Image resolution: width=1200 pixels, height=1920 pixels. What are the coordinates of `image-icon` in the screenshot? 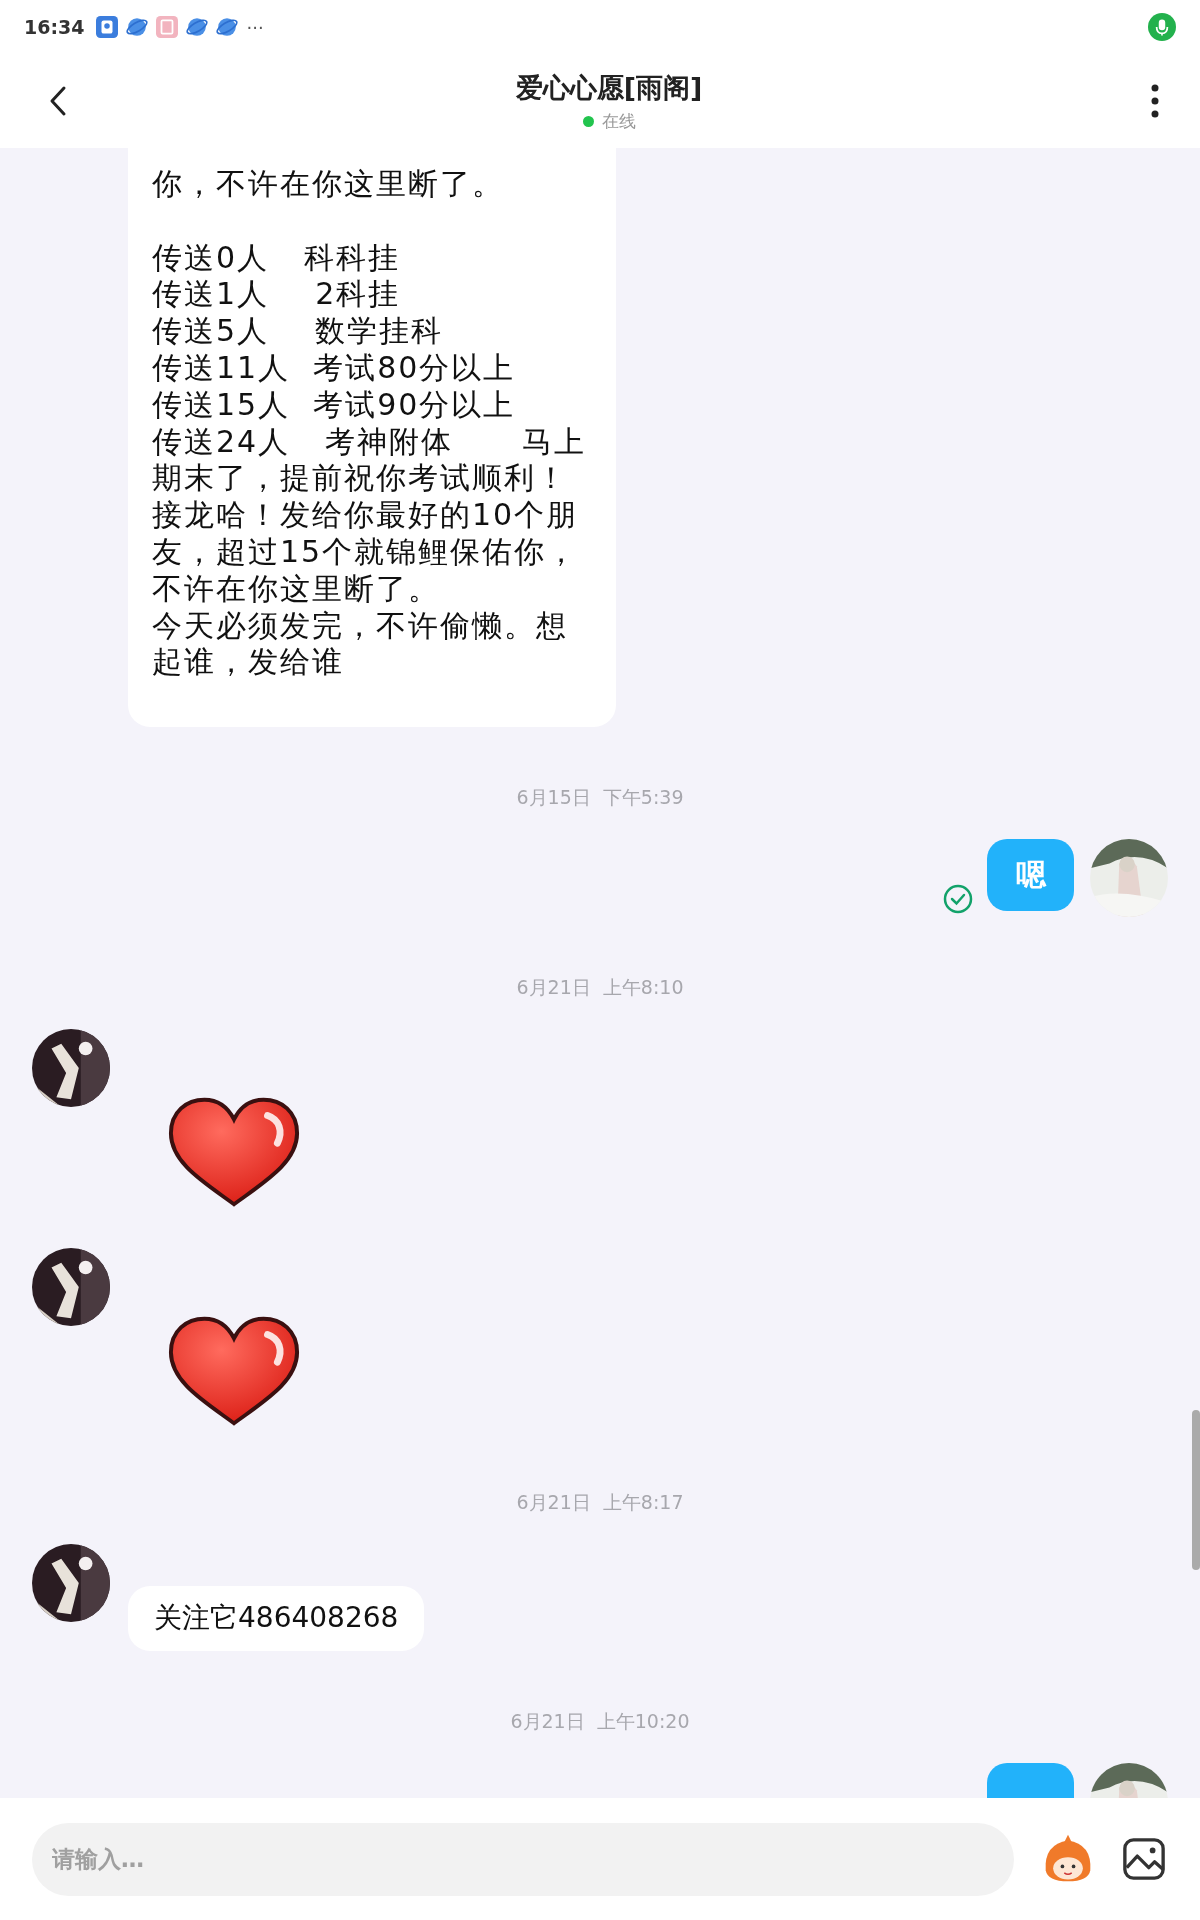 It's located at (1144, 1859).